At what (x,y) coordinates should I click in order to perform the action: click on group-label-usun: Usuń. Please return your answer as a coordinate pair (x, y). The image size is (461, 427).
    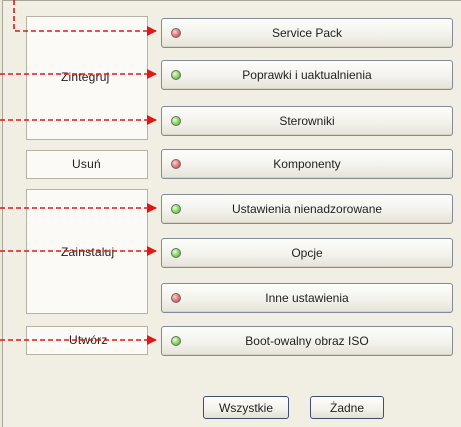
    Looking at the image, I should click on (86, 164).